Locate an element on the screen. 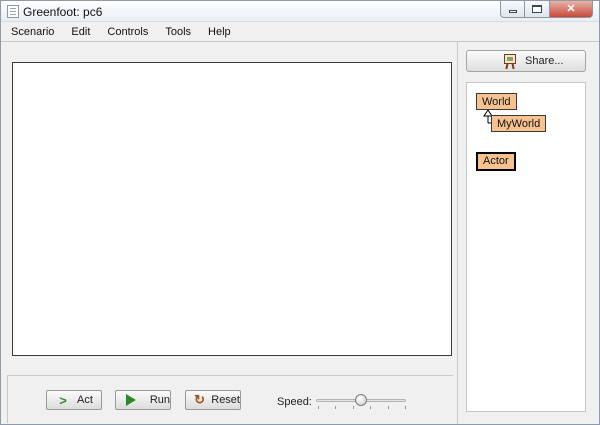 Image resolution: width=600 pixels, height=425 pixels. menu-edit: Edit is located at coordinates (79, 32).